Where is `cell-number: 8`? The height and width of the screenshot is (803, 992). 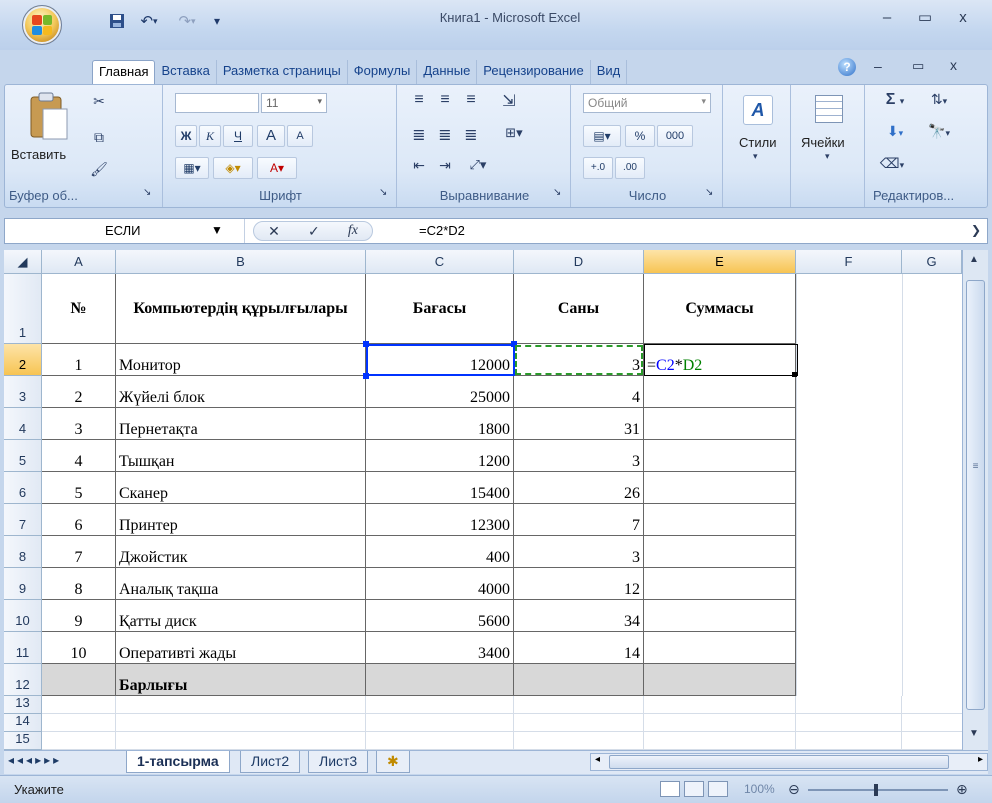
cell-number: 8 is located at coordinates (79, 584).